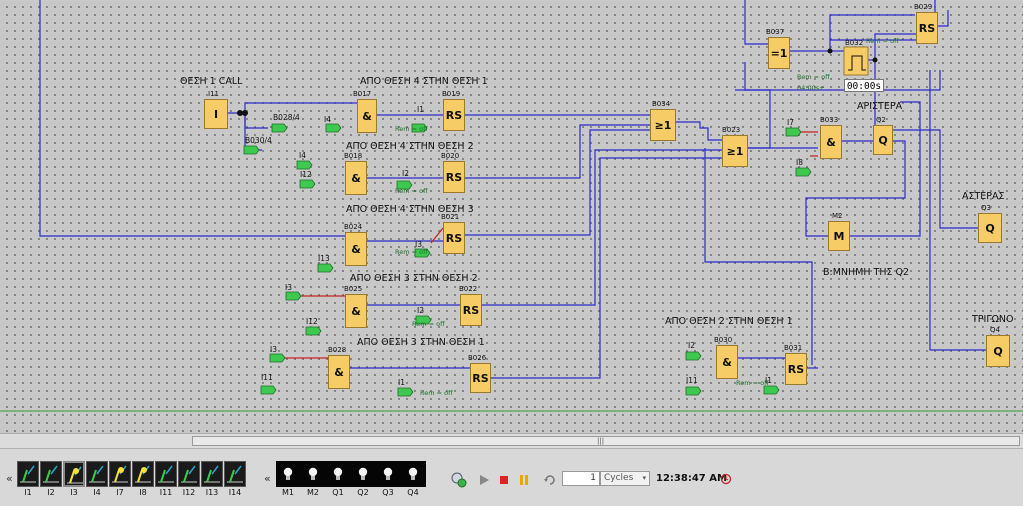 The width and height of the screenshot is (1023, 506). I want to click on timer-parameter: 04:00s+, so click(811, 88).